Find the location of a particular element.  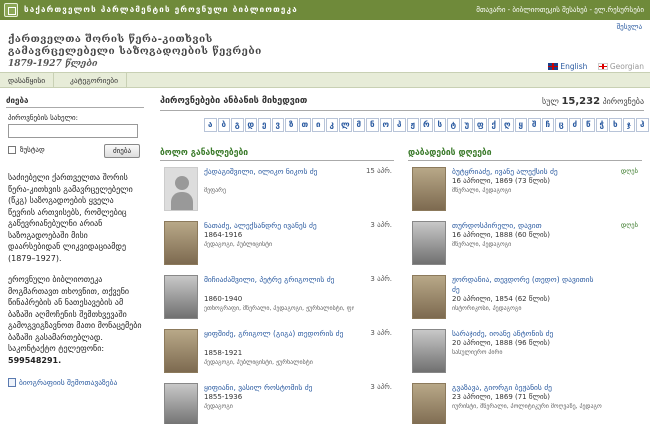

letter-link: ხ is located at coordinates (615, 125).